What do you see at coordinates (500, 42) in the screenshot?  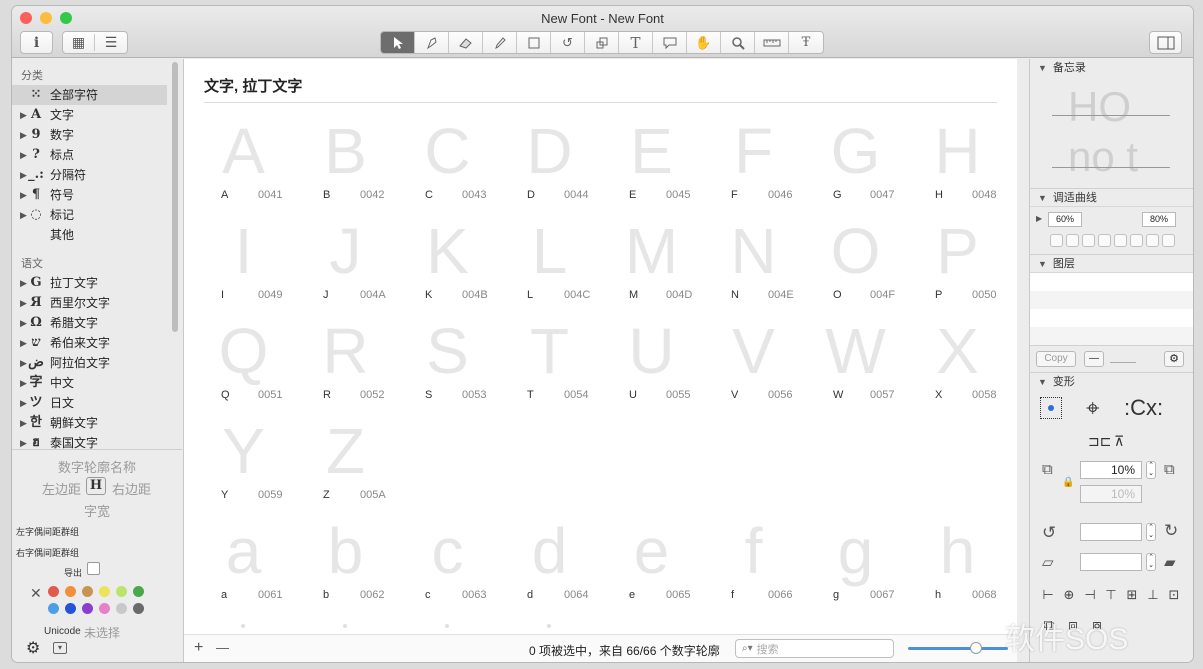 I see `pencil-tool-icon` at bounding box center [500, 42].